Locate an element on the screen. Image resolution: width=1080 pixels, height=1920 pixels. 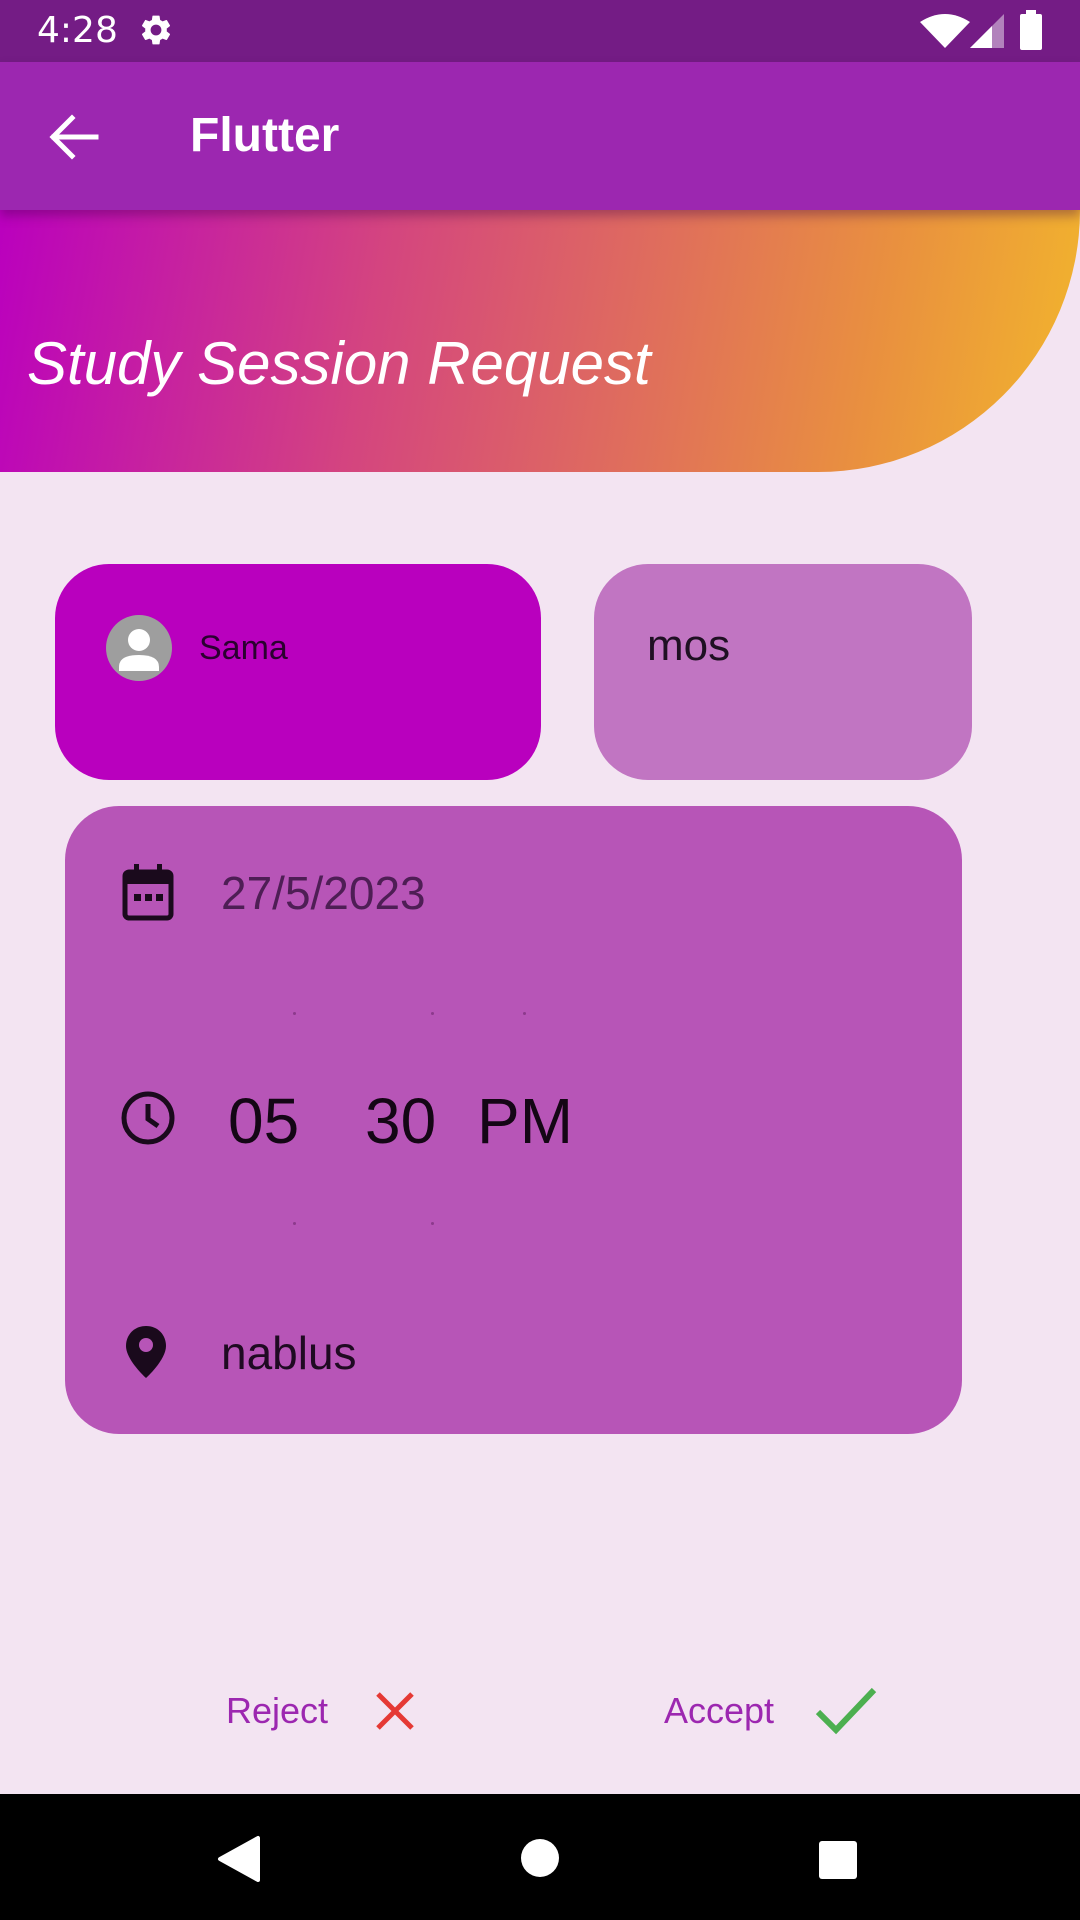
reject-button: Reject is located at coordinates (320, 1710).